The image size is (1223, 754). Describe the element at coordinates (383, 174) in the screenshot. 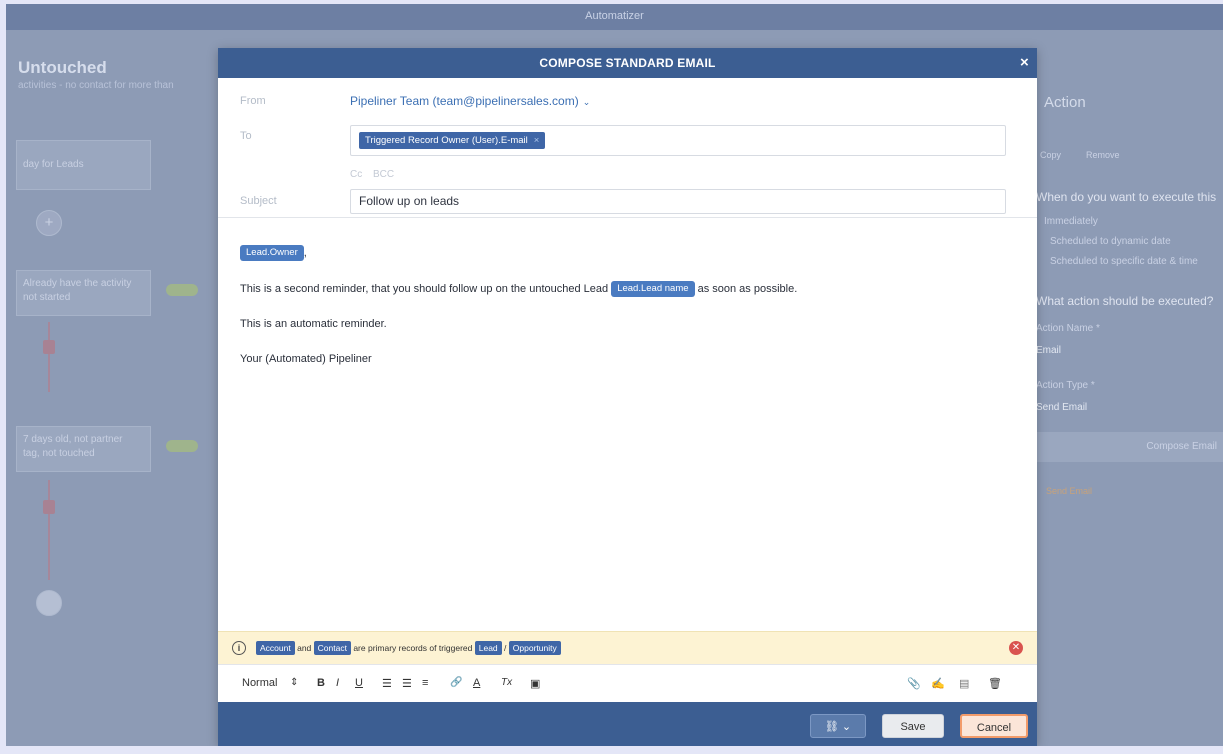

I see `bcc-link: BCC` at that location.